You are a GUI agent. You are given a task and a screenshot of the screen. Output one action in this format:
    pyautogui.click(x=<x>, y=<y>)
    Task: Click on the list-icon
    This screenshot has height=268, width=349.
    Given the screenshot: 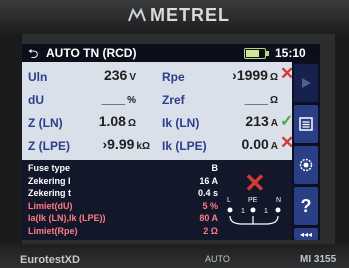 What is the action you would take?
    pyautogui.click(x=306, y=124)
    